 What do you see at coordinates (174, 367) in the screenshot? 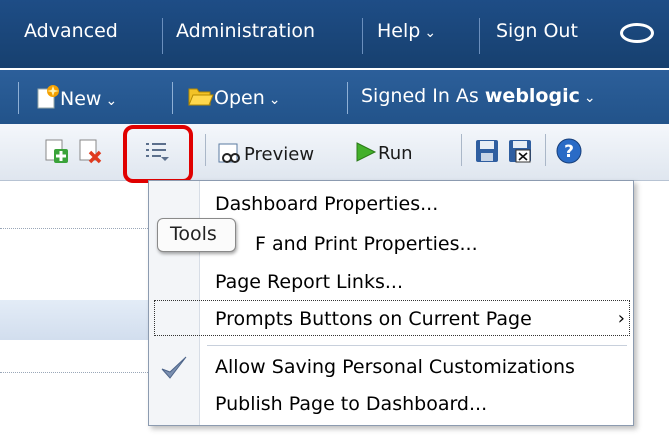
I see `checkmark-icon` at bounding box center [174, 367].